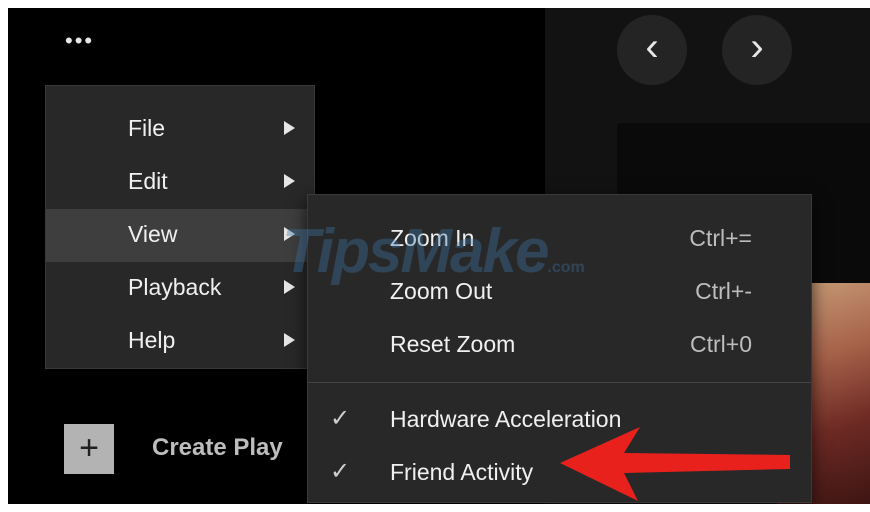 The width and height of the screenshot is (870, 512). I want to click on menu-item-help: Help, so click(180, 341).